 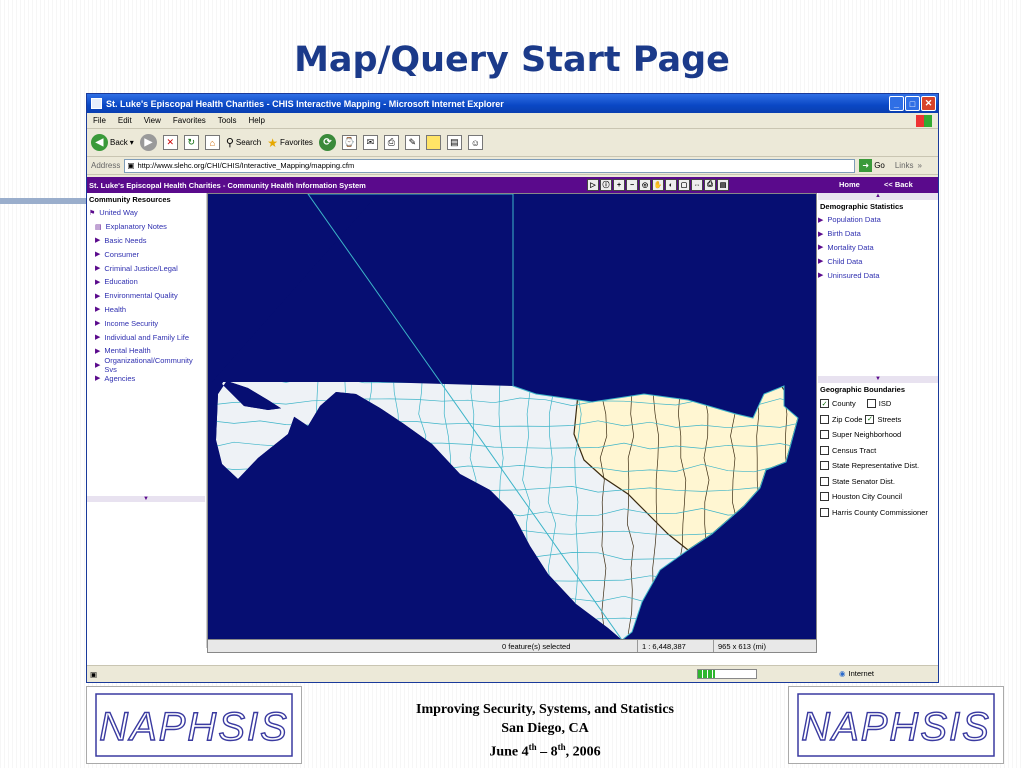 What do you see at coordinates (132, 142) in the screenshot?
I see `chevron-down-icon: ▾` at bounding box center [132, 142].